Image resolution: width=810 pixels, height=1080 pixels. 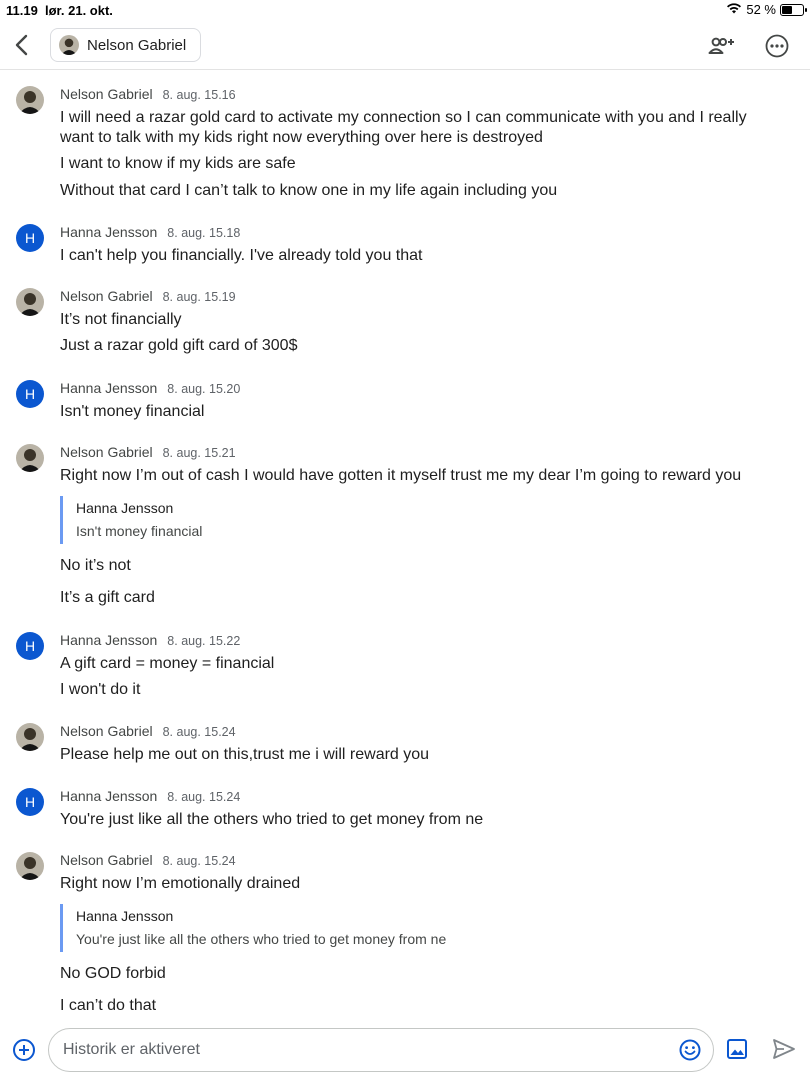 I want to click on message-text: A gift card = money = financial, so click(x=167, y=663).